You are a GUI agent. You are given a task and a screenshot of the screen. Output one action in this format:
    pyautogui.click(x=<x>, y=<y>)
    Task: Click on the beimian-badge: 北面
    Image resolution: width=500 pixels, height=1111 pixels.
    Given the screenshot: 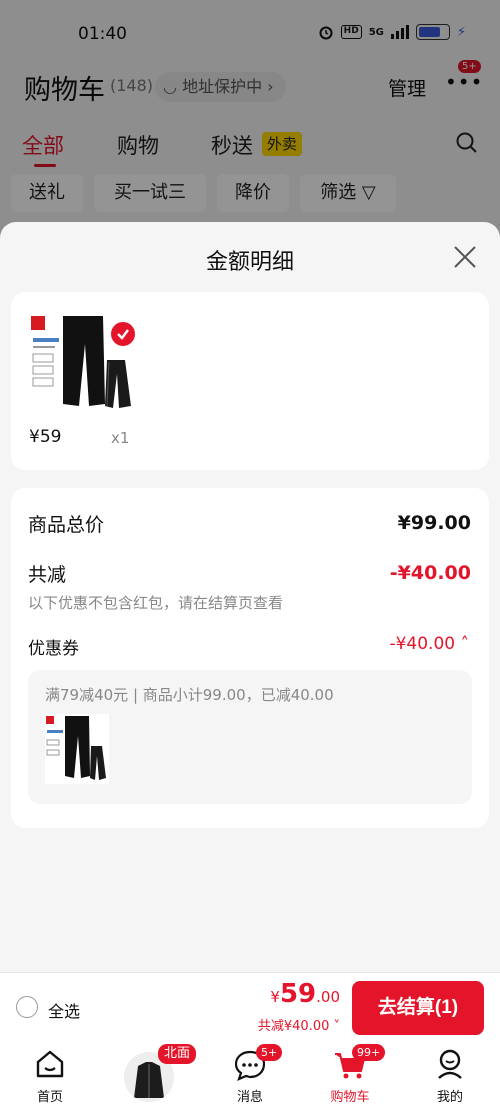 What is the action you would take?
    pyautogui.click(x=177, y=1054)
    